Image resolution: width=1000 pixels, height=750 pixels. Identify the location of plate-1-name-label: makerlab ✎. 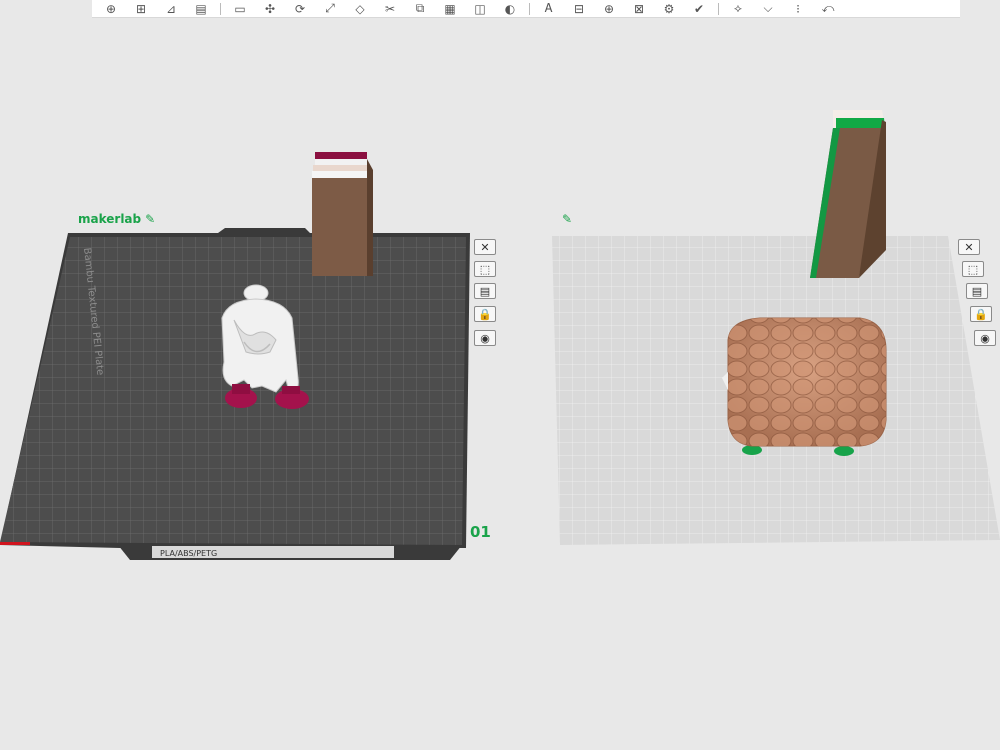
(116, 219).